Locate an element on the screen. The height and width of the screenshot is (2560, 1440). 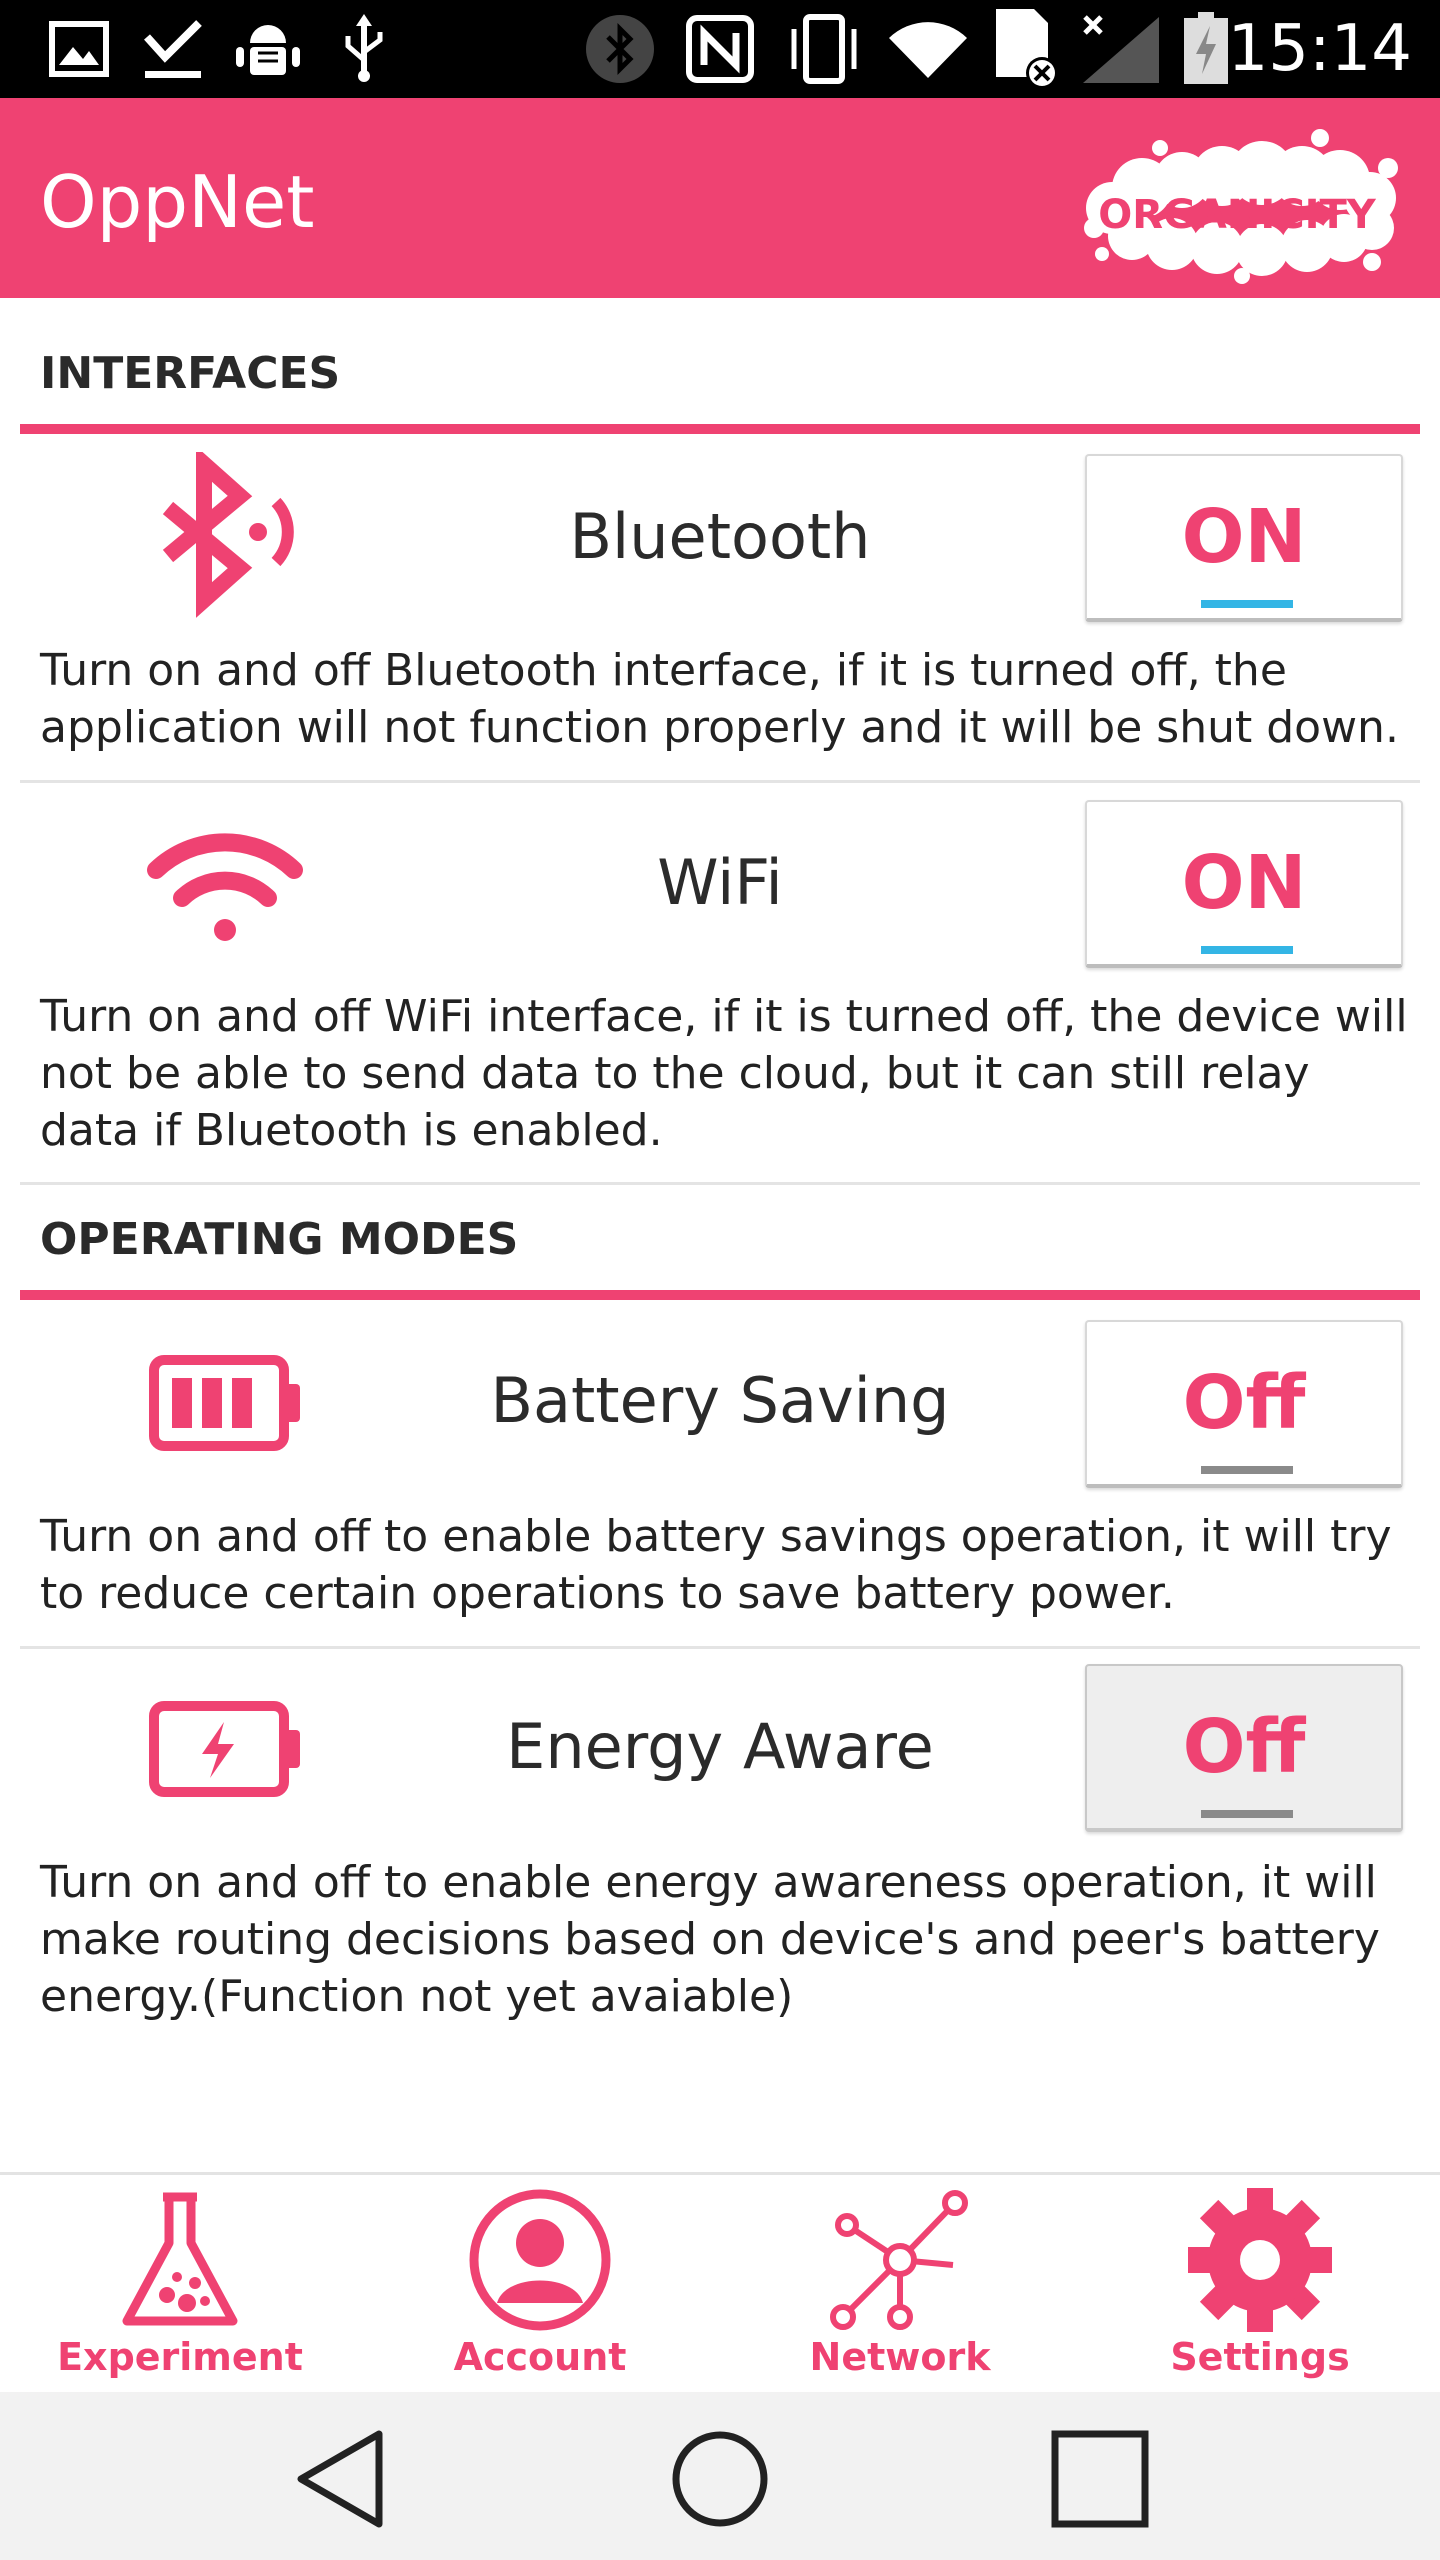
bluetooth-toggle: ON is located at coordinates (1244, 538).